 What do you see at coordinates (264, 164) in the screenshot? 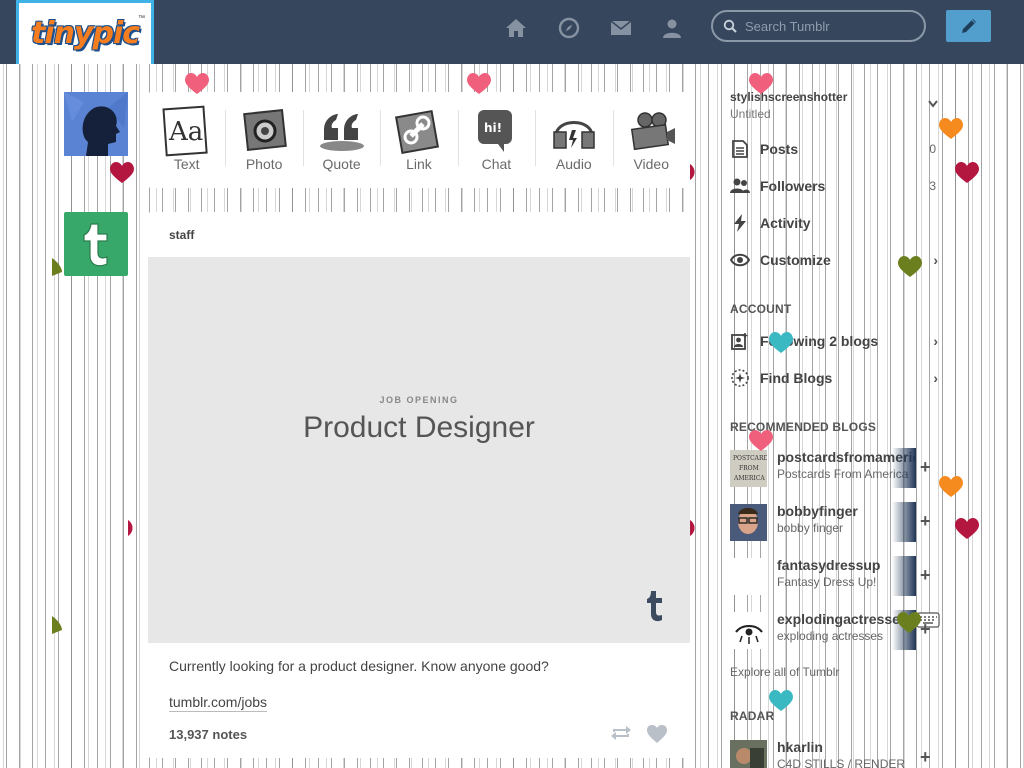
I see `post-type-photo-label: Photo` at bounding box center [264, 164].